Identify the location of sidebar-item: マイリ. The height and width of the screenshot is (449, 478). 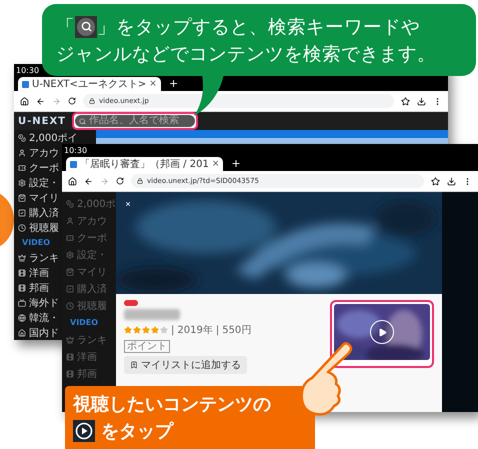
(44, 197).